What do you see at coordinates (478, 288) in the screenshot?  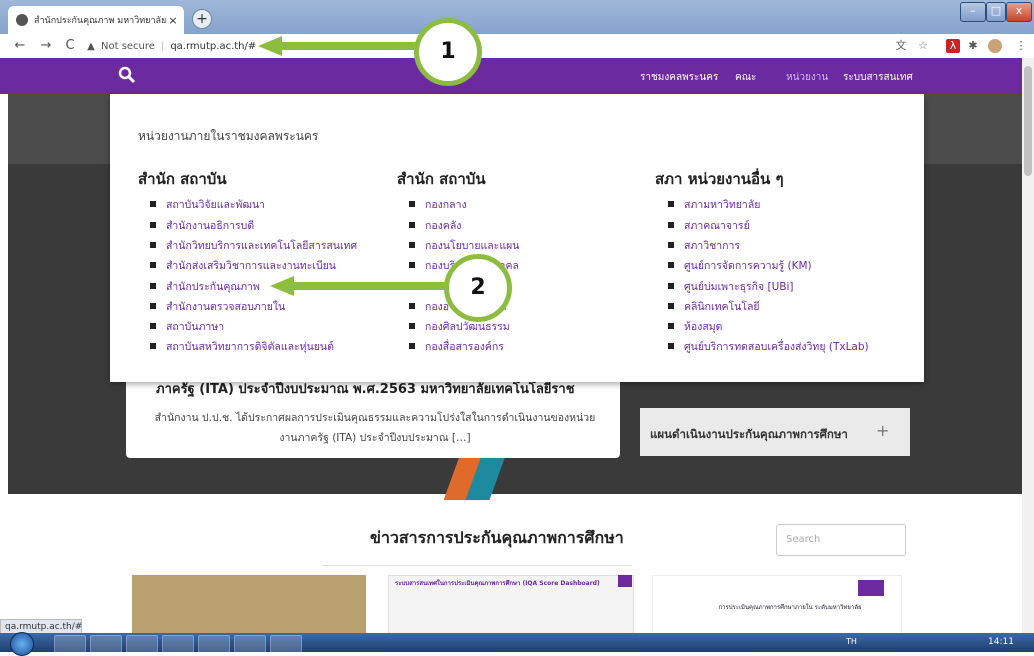 I see `callout-2: 2` at bounding box center [478, 288].